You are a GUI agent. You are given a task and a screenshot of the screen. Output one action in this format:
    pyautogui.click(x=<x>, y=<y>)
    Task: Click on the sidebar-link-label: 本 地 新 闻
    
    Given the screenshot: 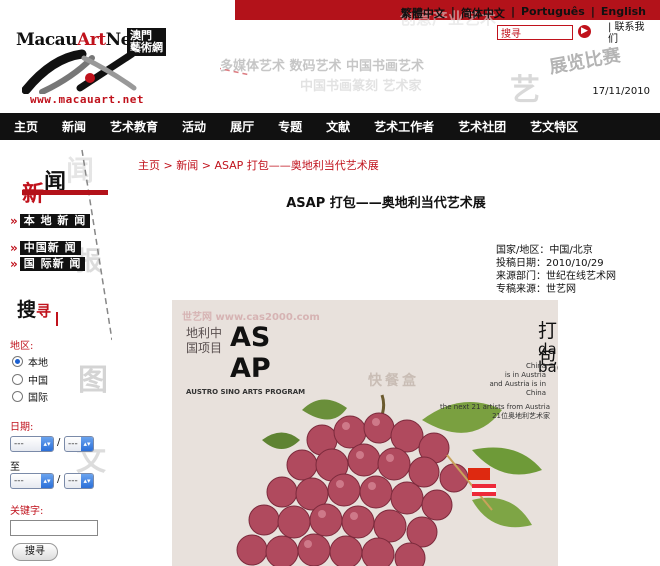 What is the action you would take?
    pyautogui.click(x=55, y=221)
    